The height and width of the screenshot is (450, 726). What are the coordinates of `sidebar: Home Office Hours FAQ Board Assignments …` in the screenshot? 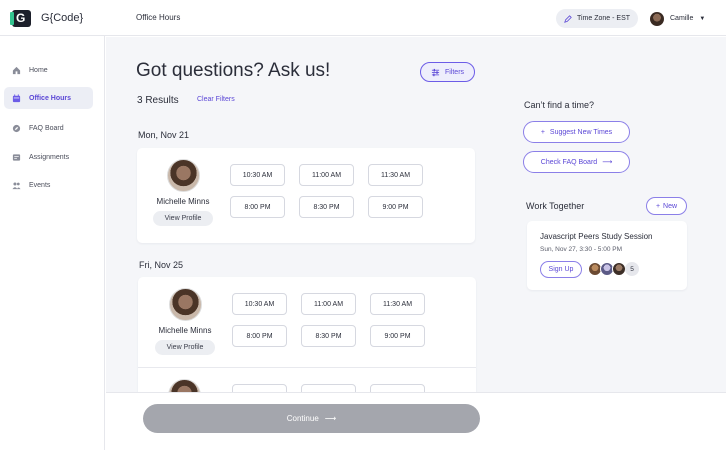 It's located at (52, 243).